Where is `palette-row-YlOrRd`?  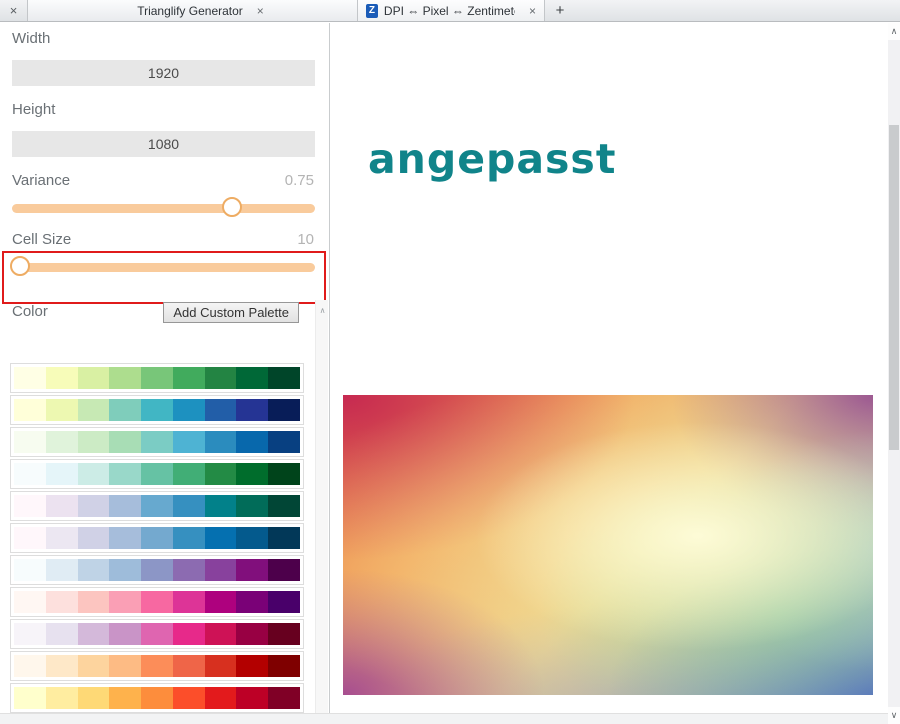 palette-row-YlOrRd is located at coordinates (157, 698).